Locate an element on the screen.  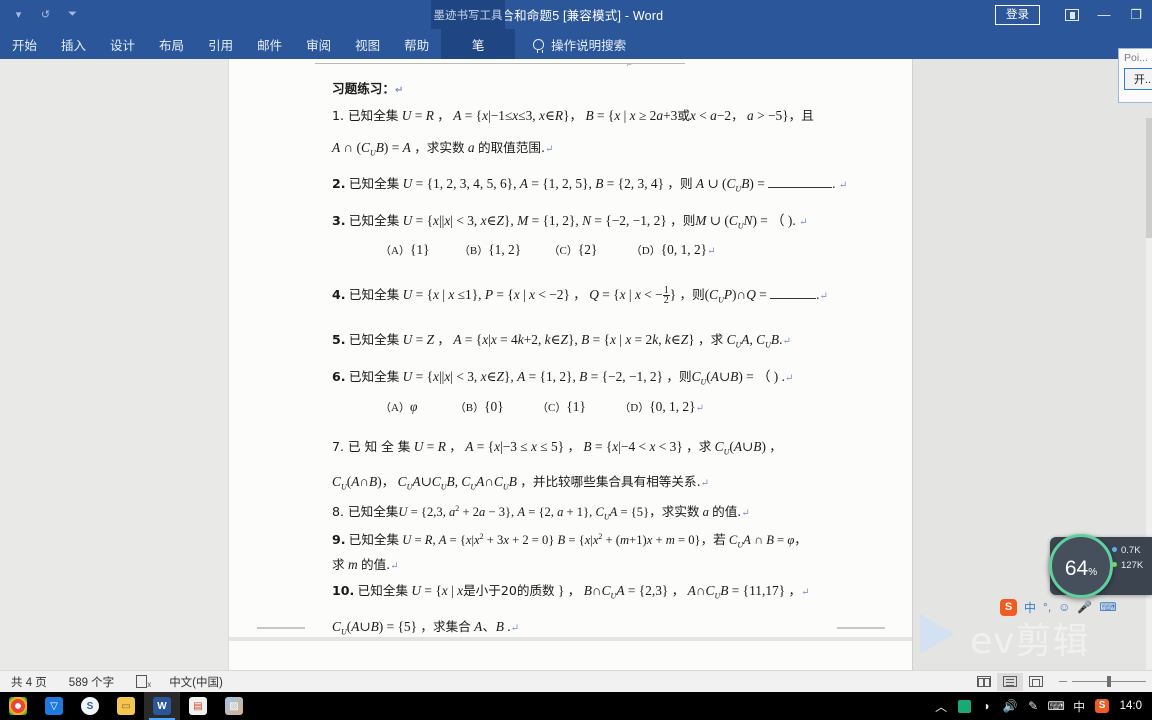
taskbar-item-file-explorer: ▭ is located at coordinates (126, 706).